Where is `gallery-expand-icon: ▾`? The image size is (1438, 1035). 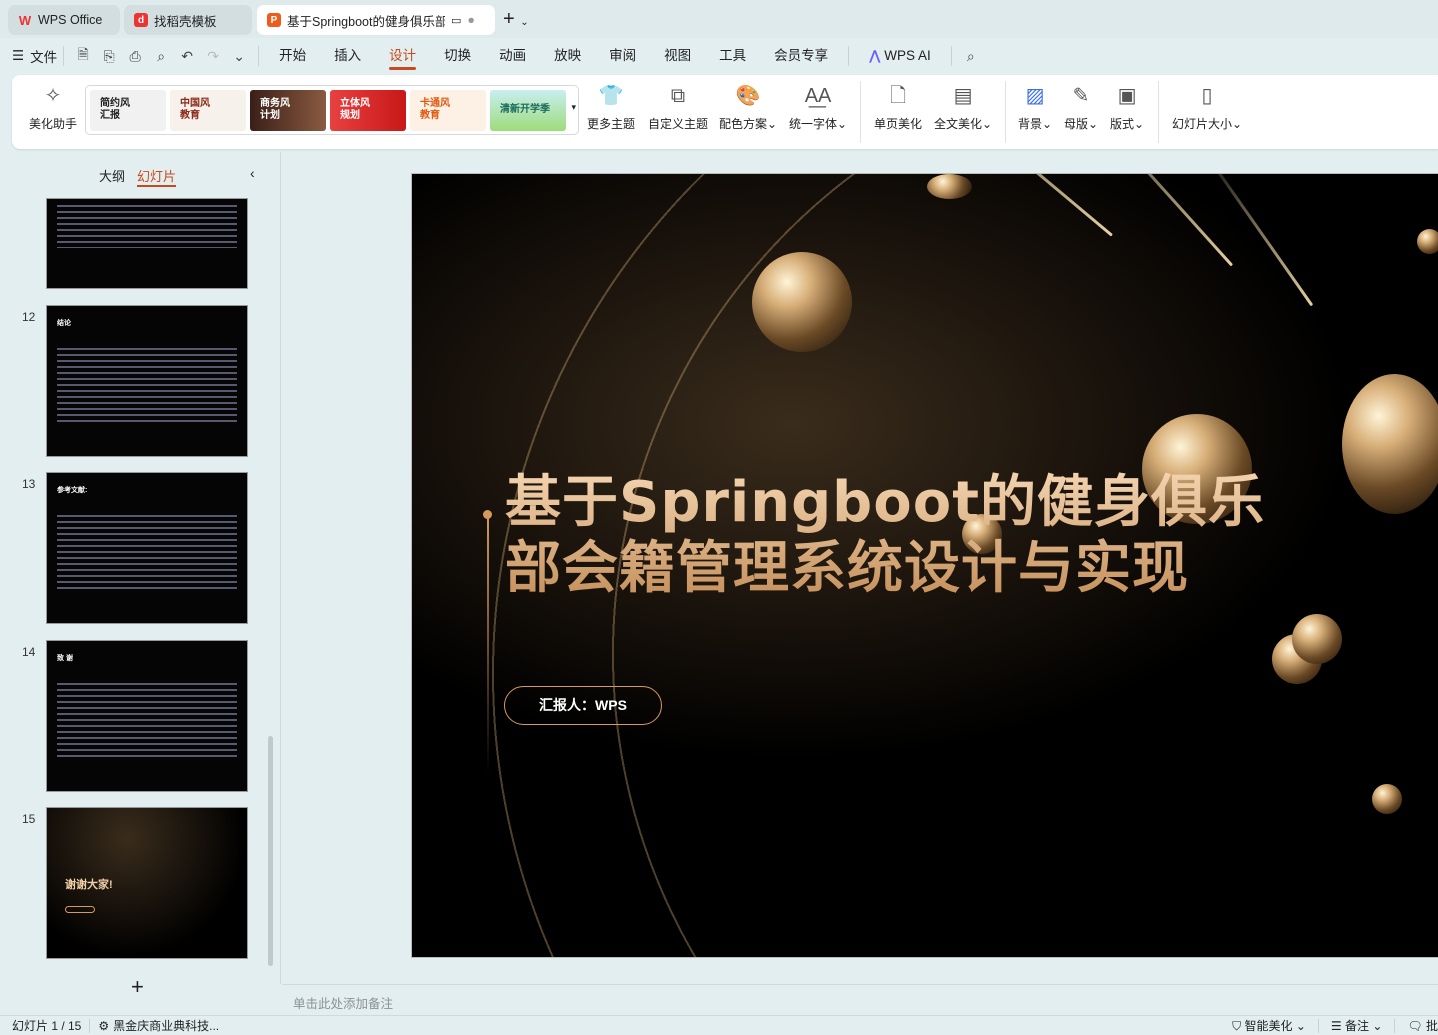
gallery-expand-icon: ▾ is located at coordinates (573, 107).